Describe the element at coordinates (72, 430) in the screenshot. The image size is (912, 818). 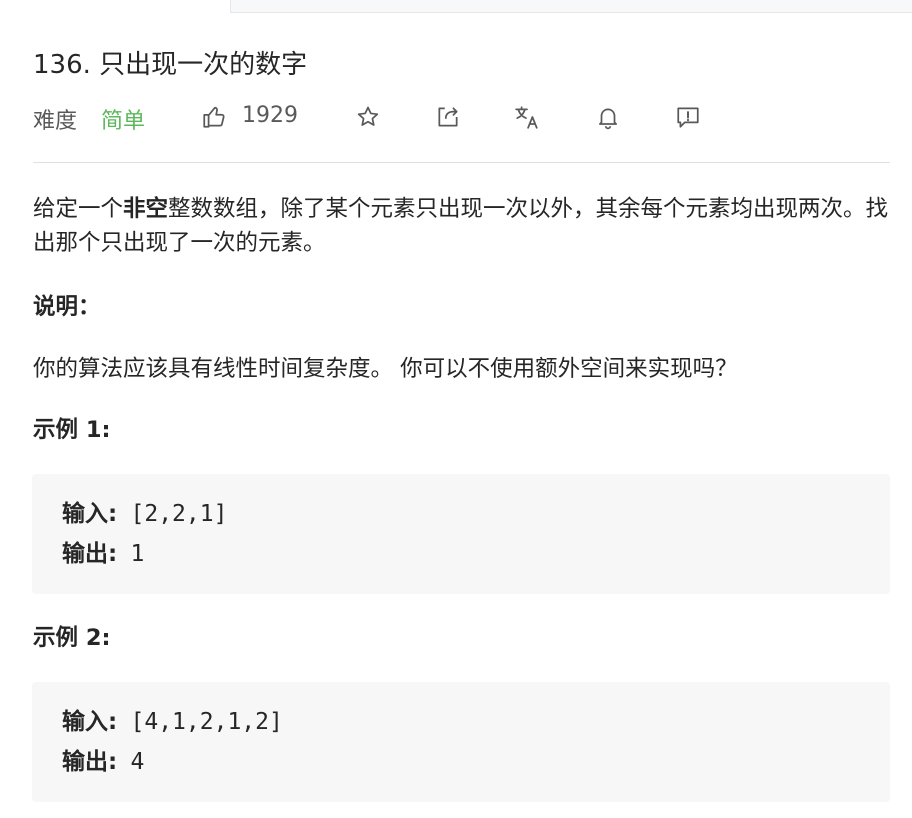
I see `example-1-heading: 示例 1:` at that location.